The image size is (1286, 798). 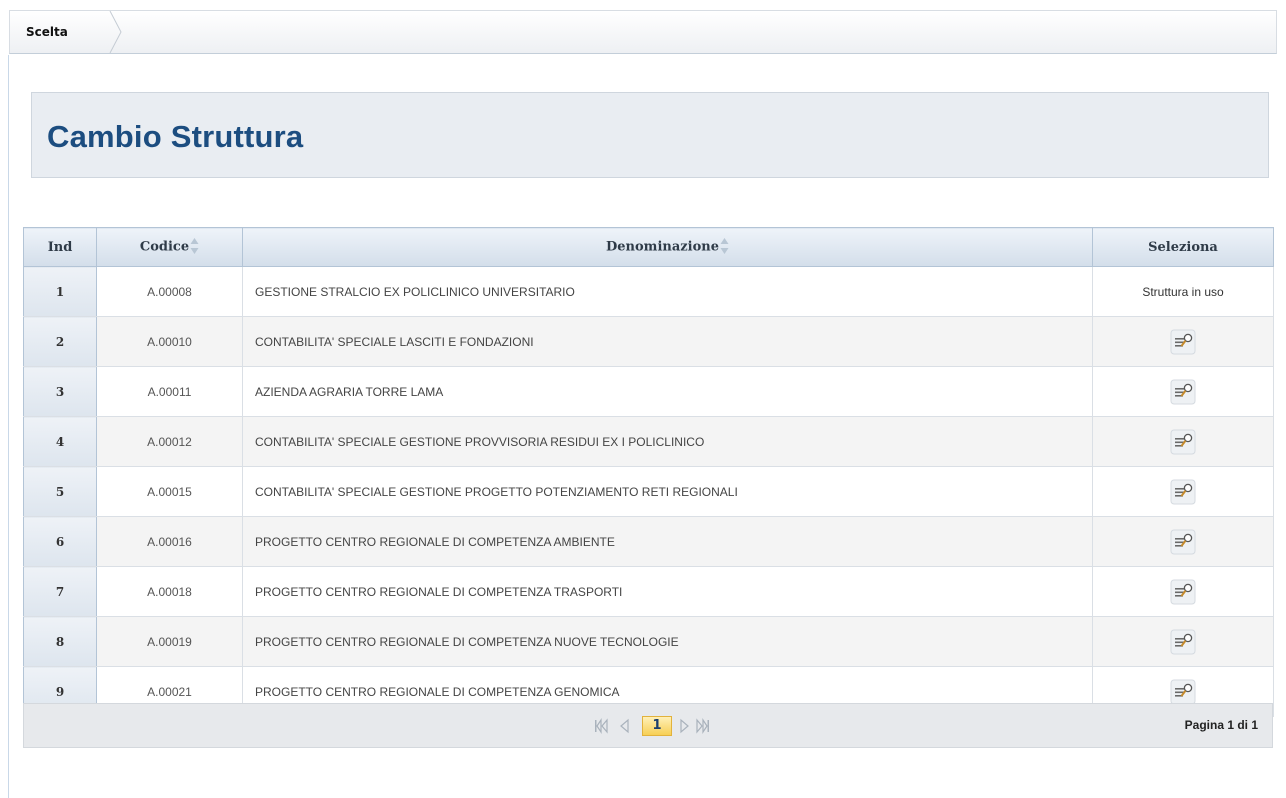 What do you see at coordinates (169, 391) in the screenshot?
I see `cell-codice: A.00011` at bounding box center [169, 391].